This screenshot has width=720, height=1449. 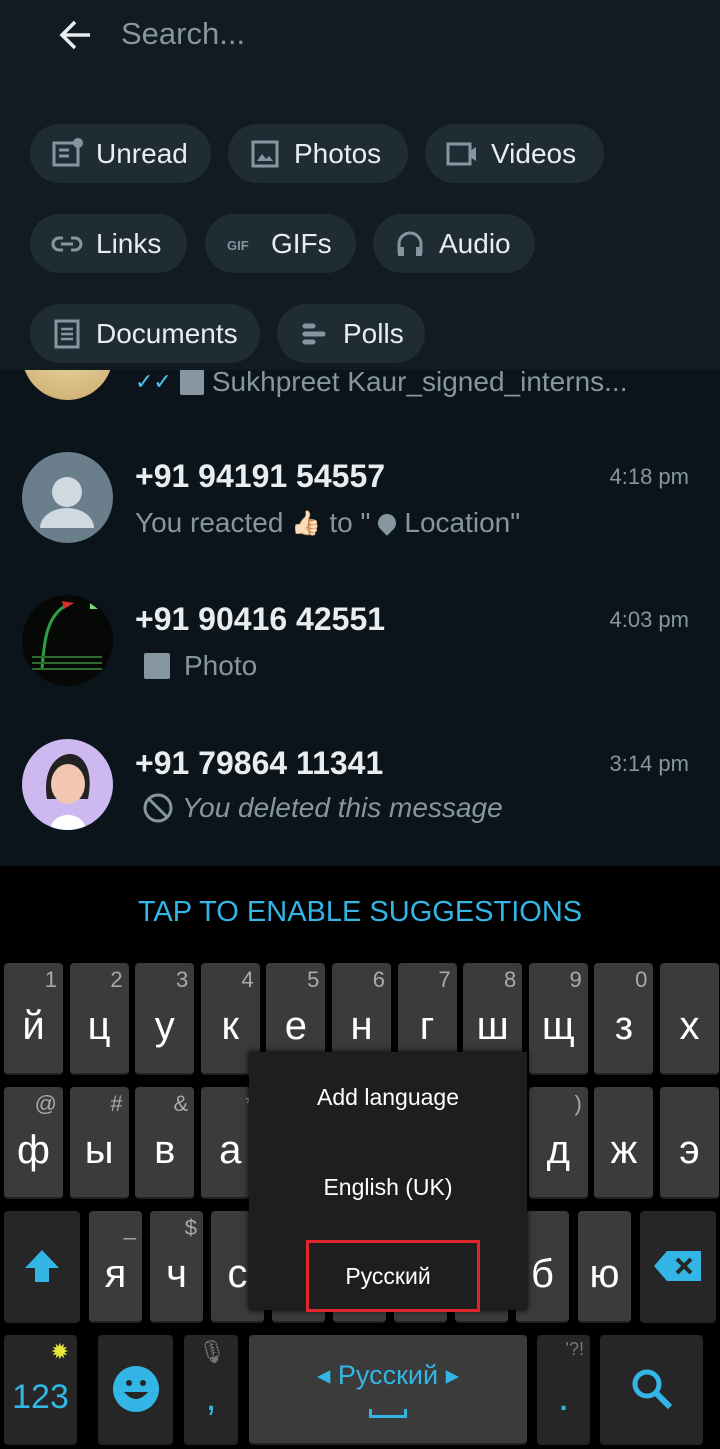 I want to click on chat-preview: Photo, so click(x=200, y=666).